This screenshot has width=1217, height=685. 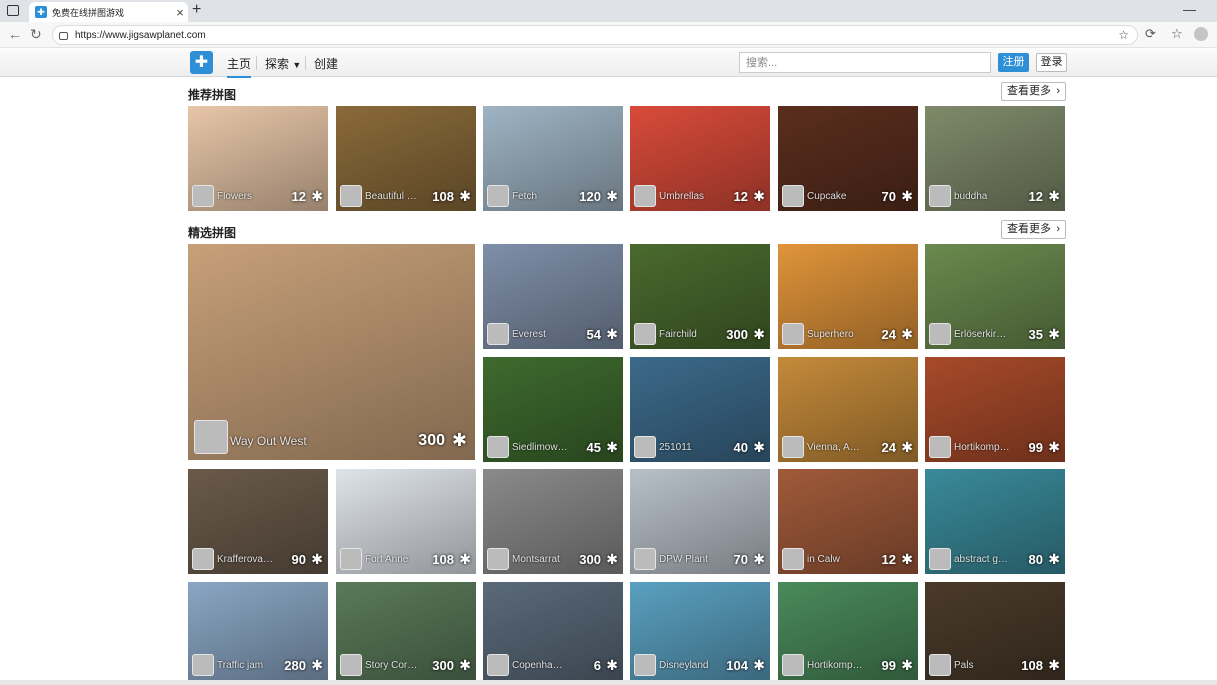 I want to click on new-tab-icon: +, so click(x=196, y=10).